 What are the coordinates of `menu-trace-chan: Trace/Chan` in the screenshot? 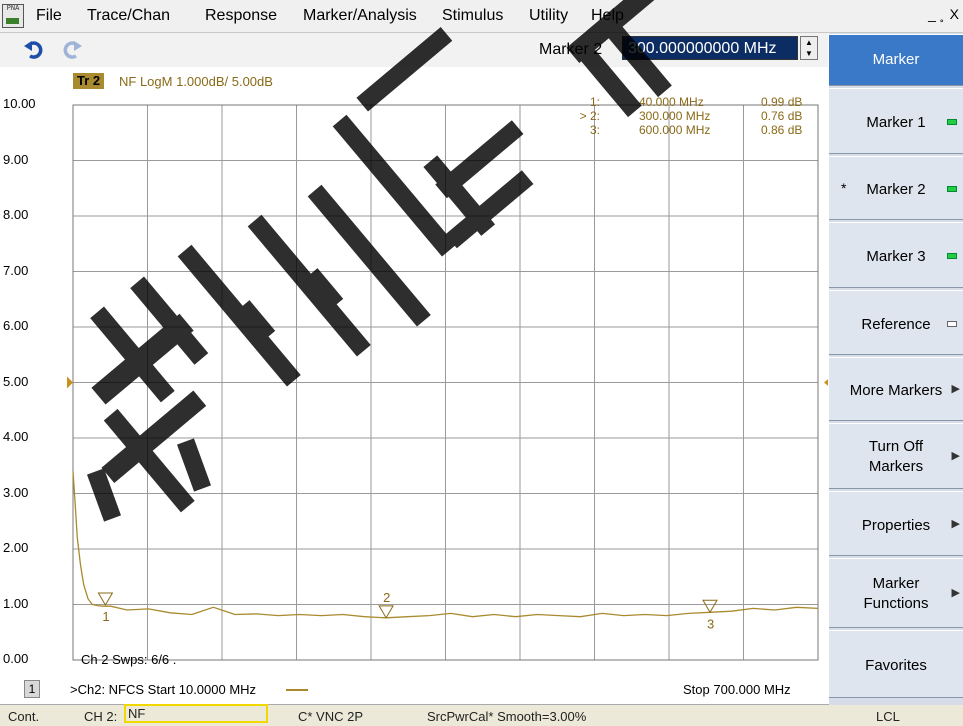 It's located at (128, 16).